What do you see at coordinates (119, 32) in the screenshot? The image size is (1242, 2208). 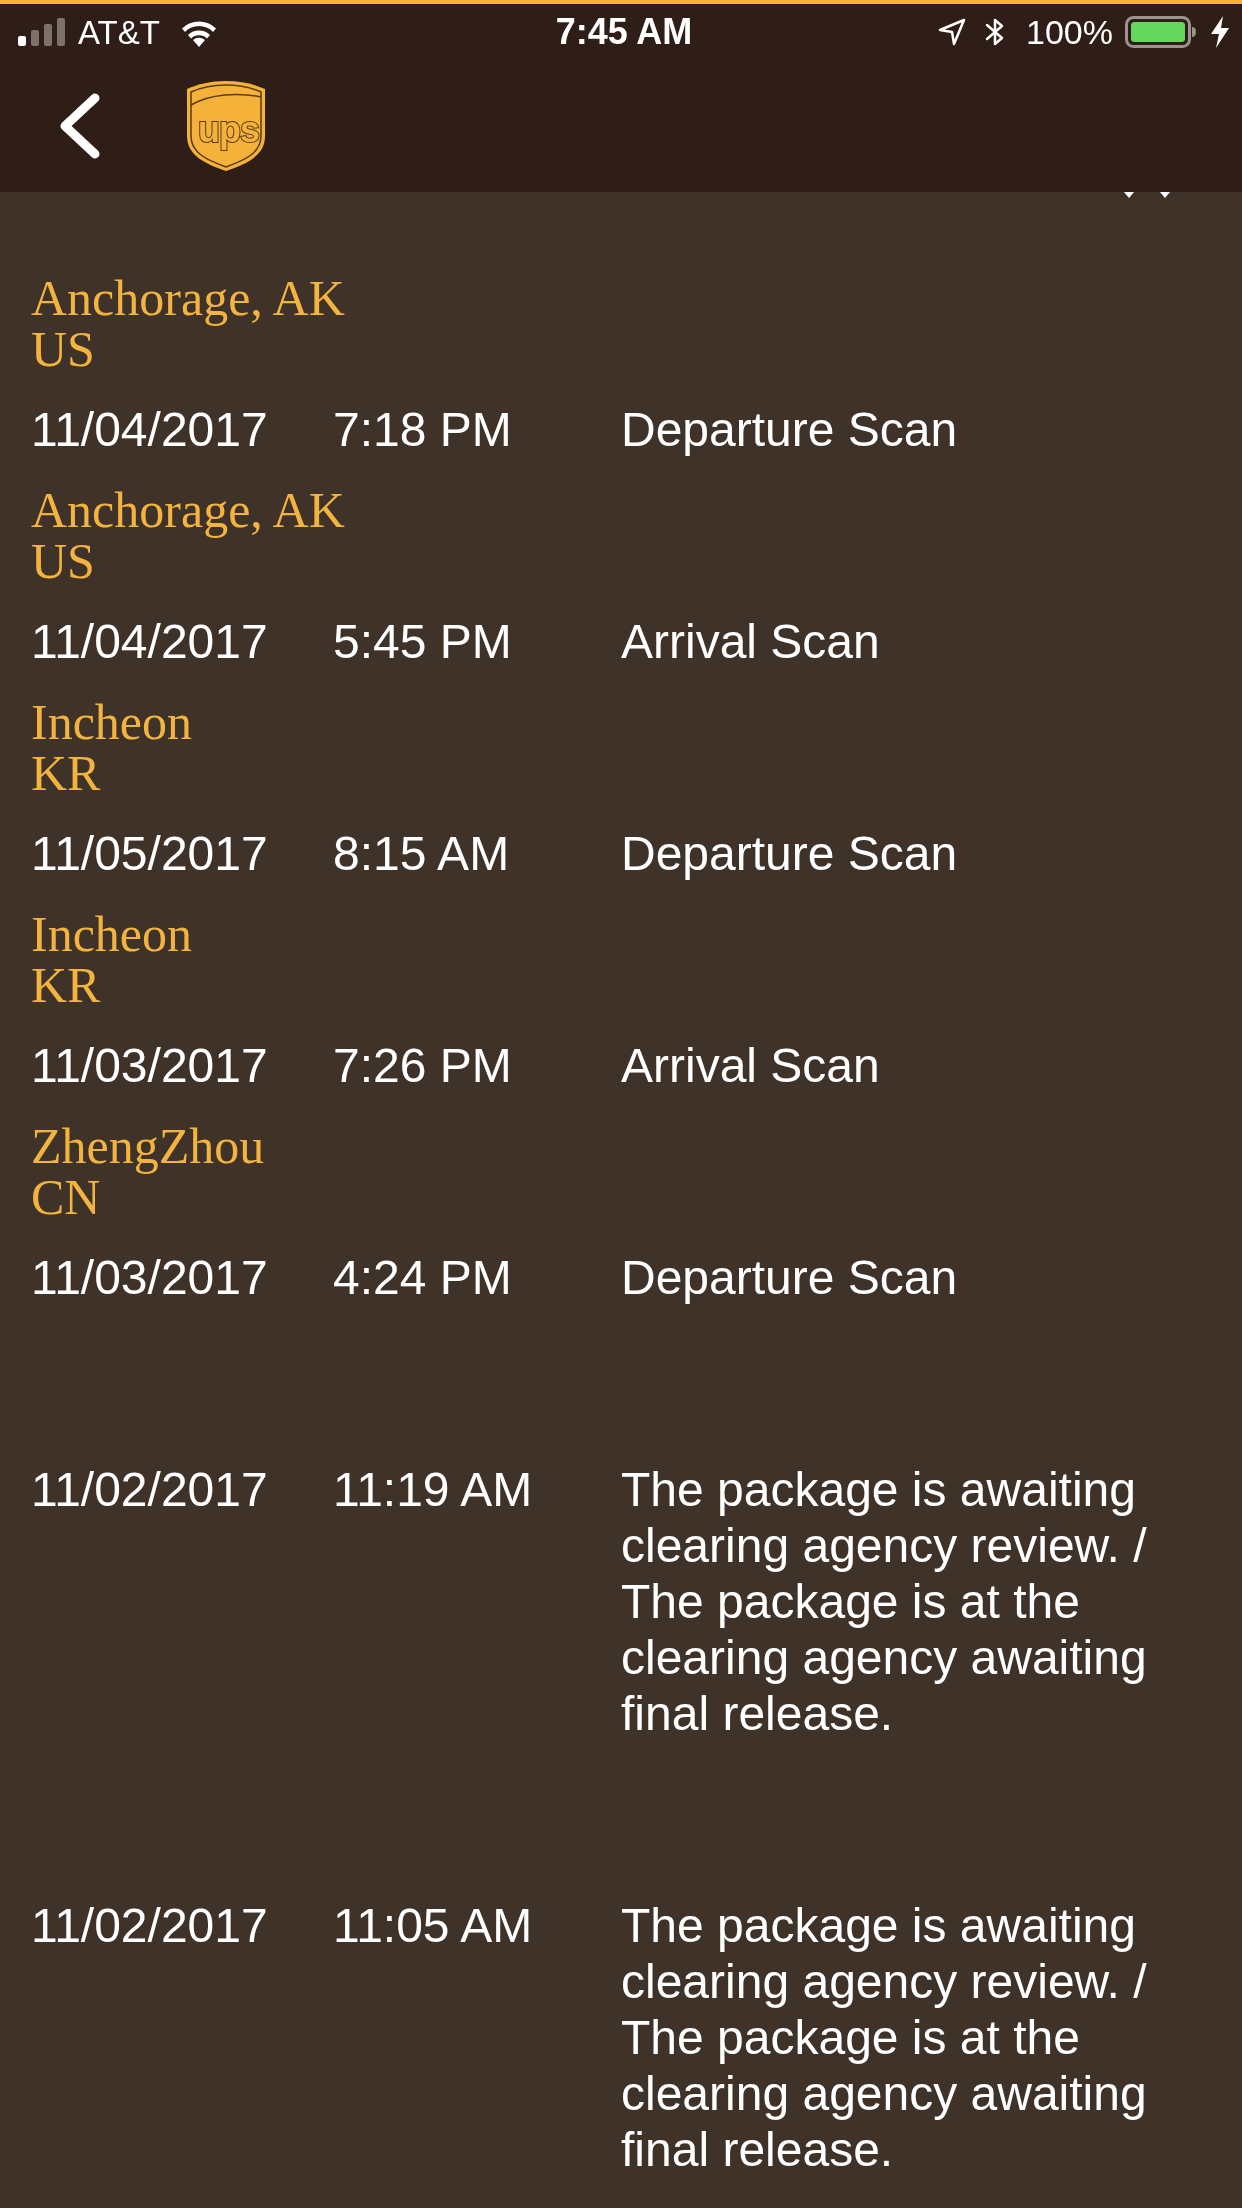 I see `carrier-name: AT&T` at bounding box center [119, 32].